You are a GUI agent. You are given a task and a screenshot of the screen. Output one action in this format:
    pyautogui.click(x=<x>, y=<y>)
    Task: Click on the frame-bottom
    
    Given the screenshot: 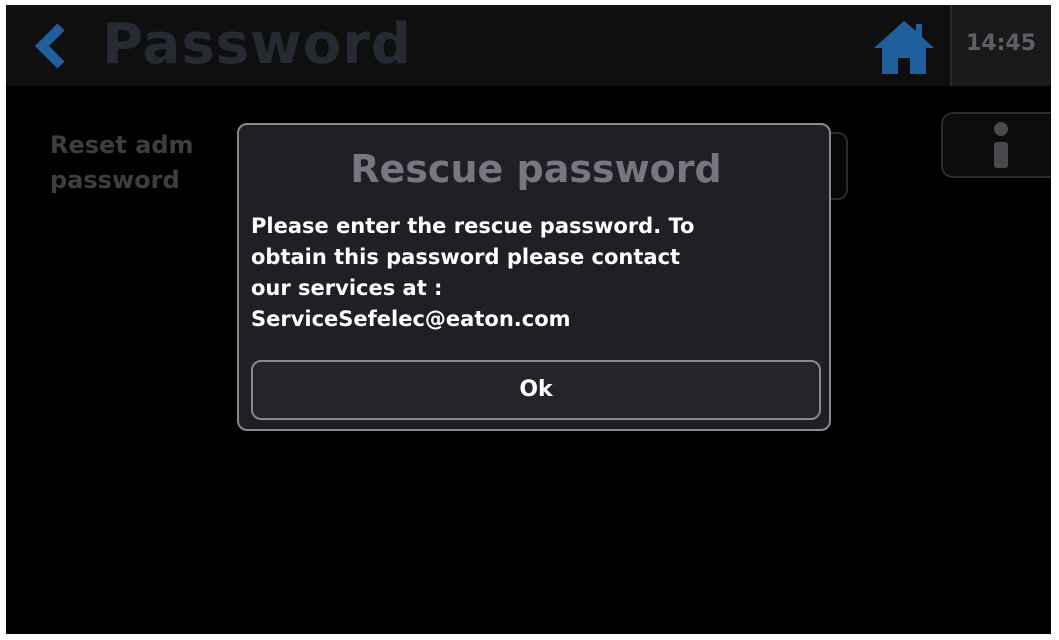 What is the action you would take?
    pyautogui.click(x=529, y=637)
    